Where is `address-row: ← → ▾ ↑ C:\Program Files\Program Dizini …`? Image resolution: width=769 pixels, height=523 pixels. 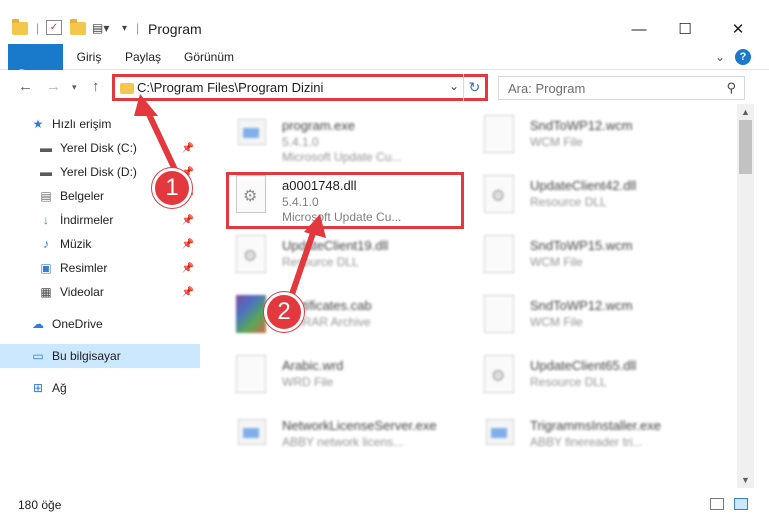
address-row: ← → ▾ ↑ C:\Program Files\Program Dizini … is located at coordinates (384, 87).